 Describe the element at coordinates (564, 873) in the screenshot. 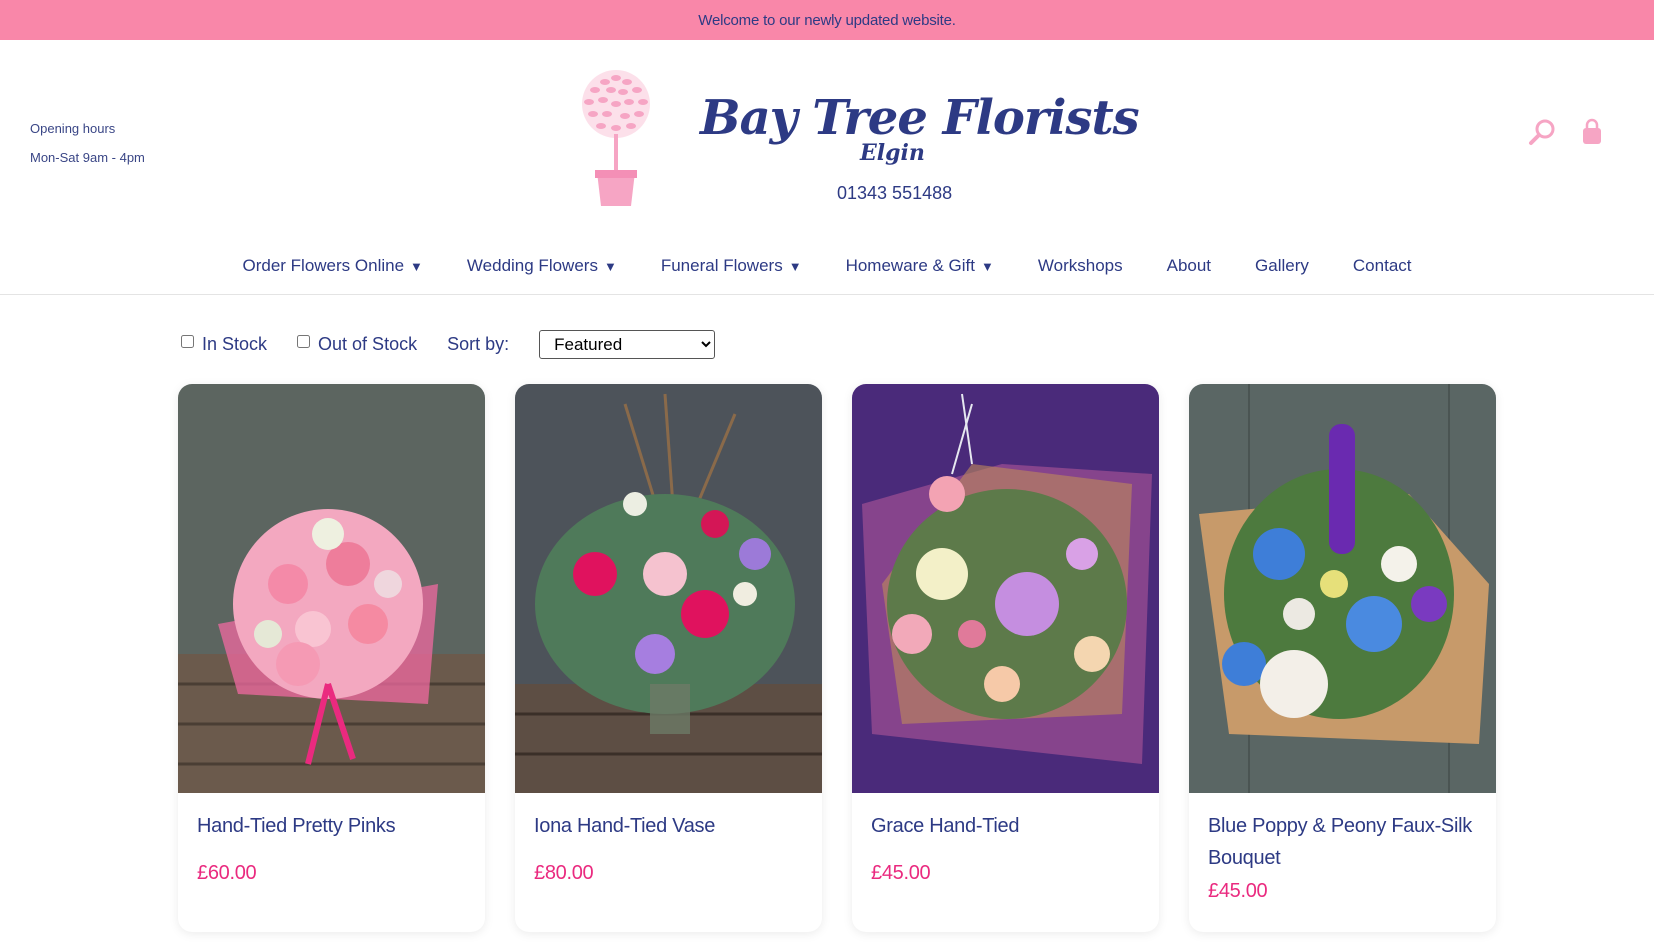

I see `product-price: £80.00` at that location.